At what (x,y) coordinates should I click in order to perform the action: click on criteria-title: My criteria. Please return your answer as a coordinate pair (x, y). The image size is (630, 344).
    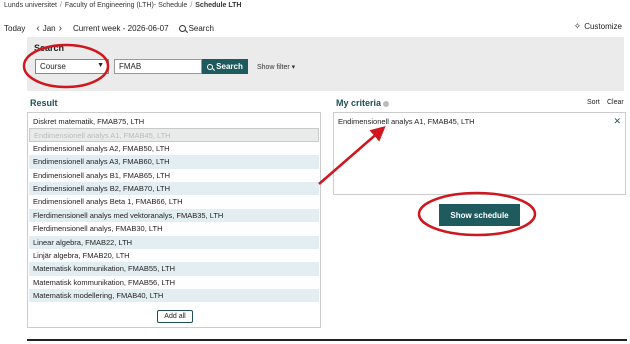
    Looking at the image, I should click on (363, 103).